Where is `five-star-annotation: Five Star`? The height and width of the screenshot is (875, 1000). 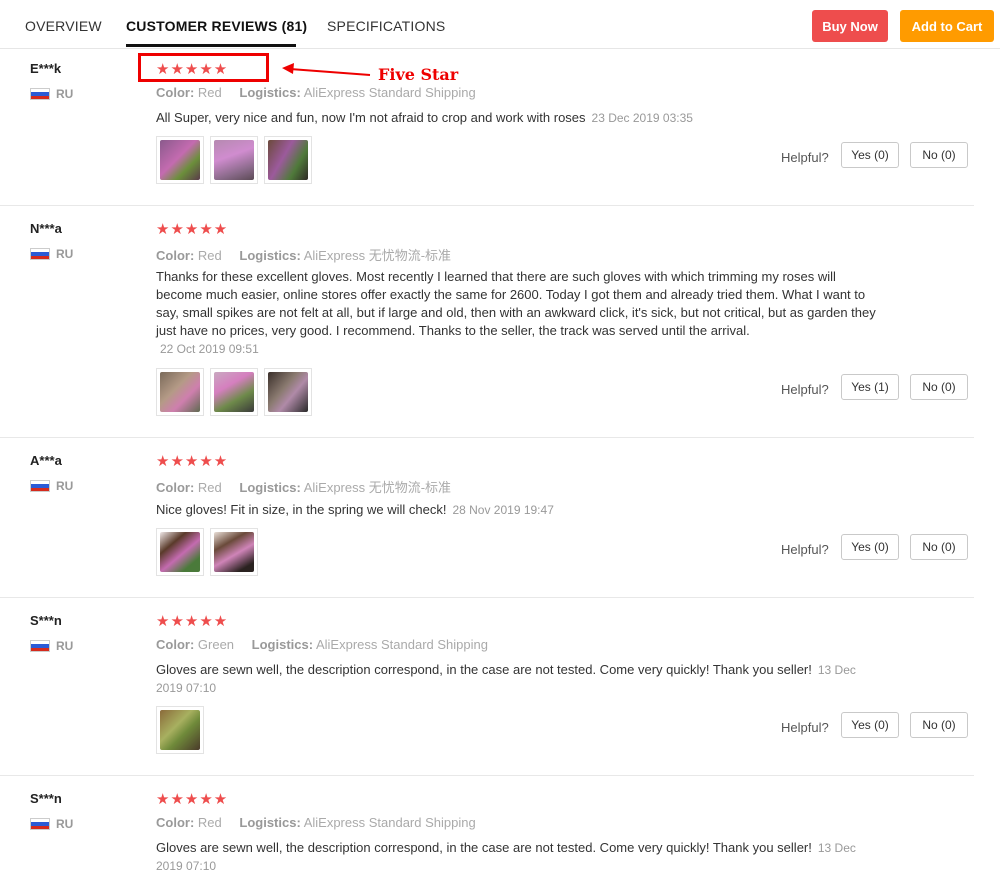 five-star-annotation: Five Star is located at coordinates (418, 74).